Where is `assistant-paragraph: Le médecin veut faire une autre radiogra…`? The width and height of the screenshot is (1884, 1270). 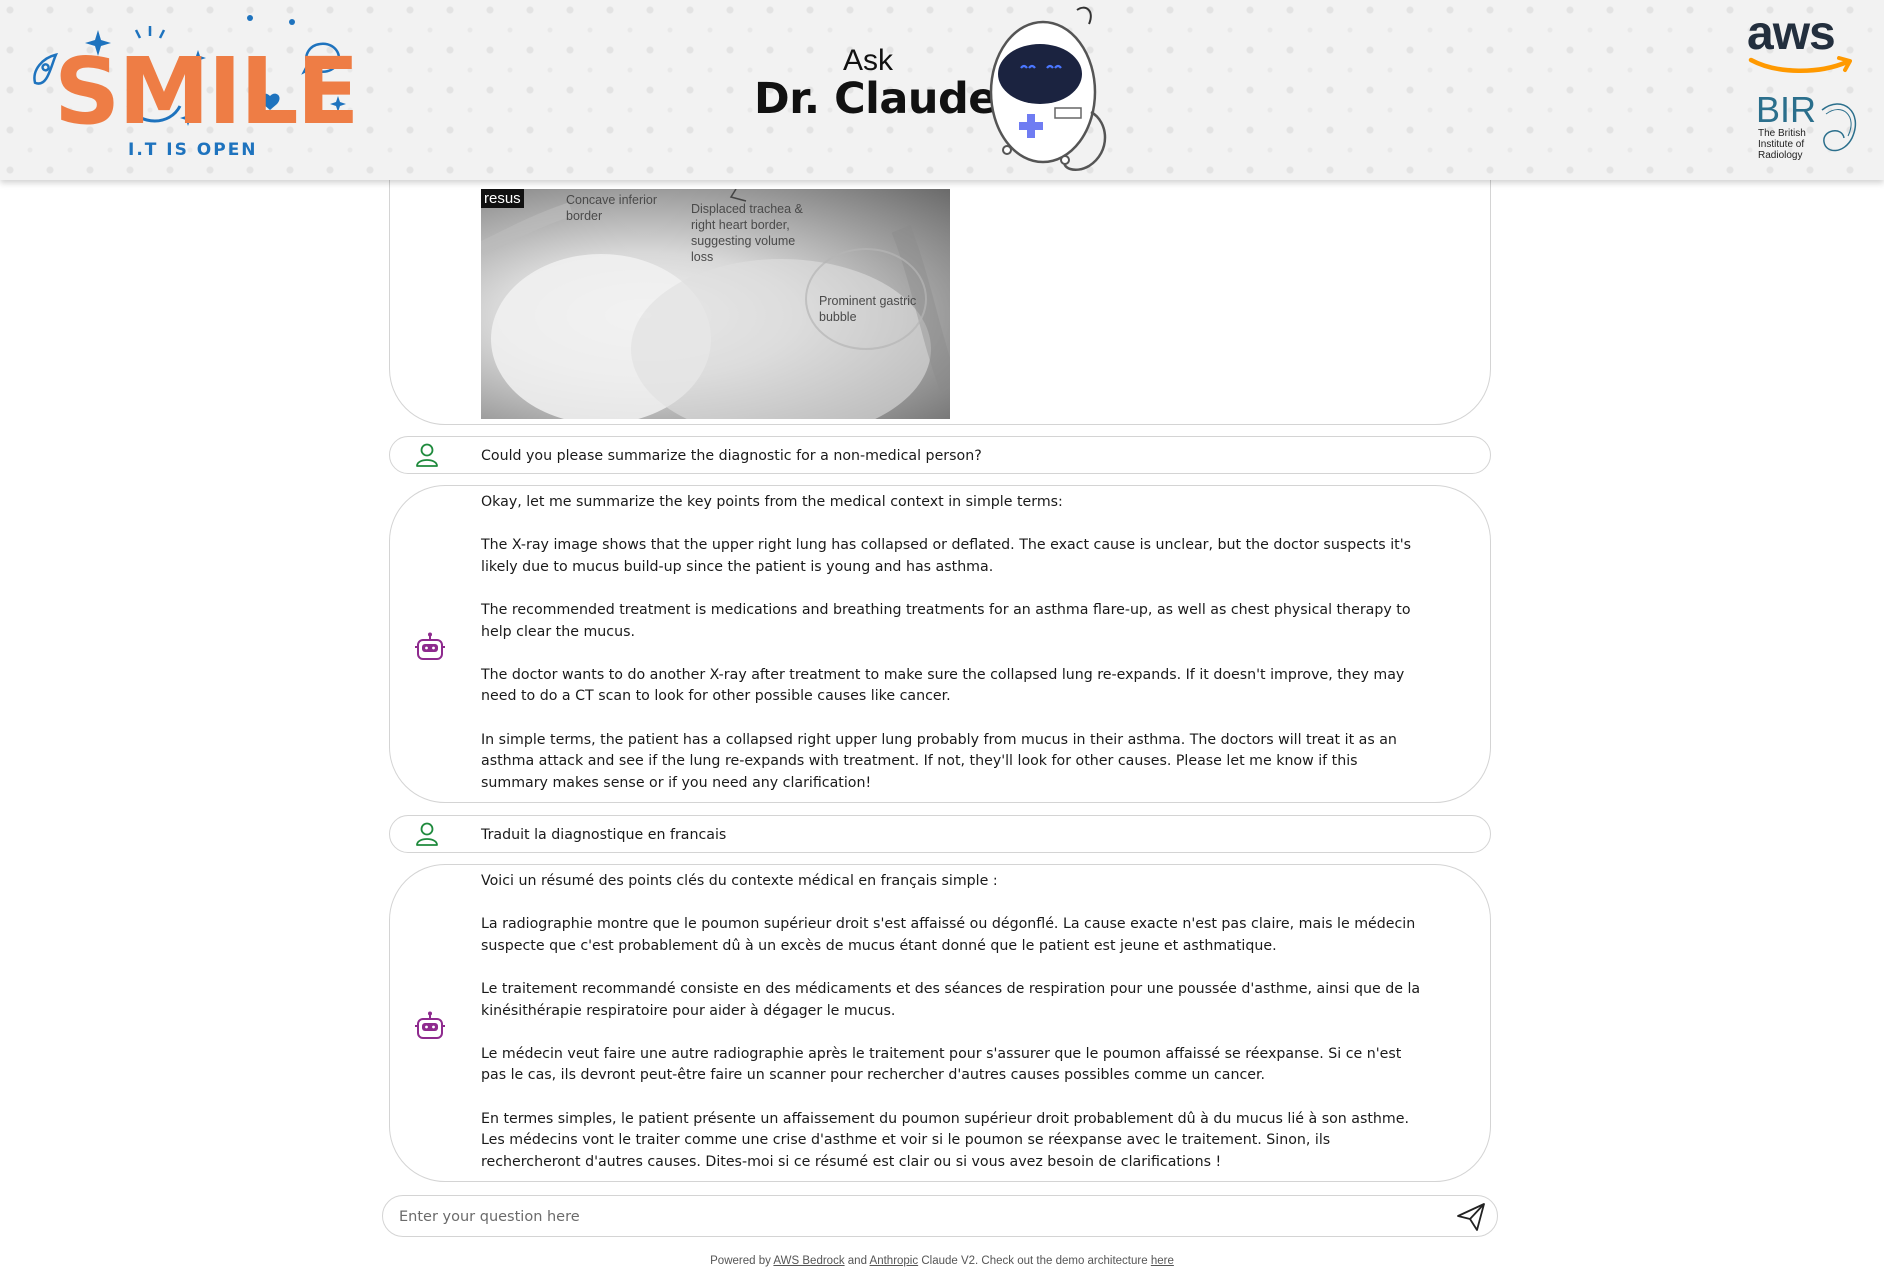
assistant-paragraph: Le médecin veut faire une autre radiogra… is located at coordinates (941, 1064).